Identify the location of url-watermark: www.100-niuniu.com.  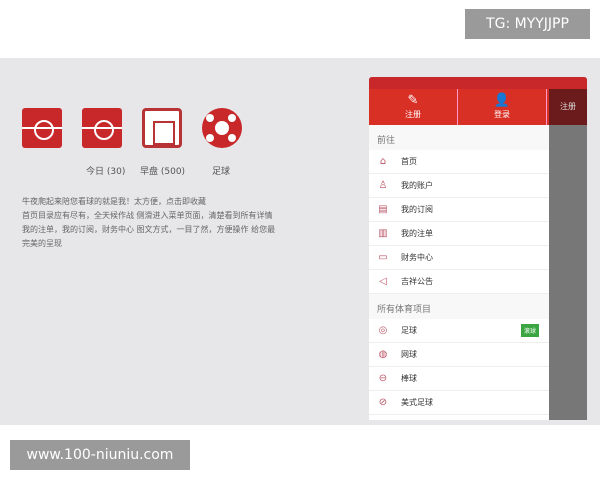
(100, 455).